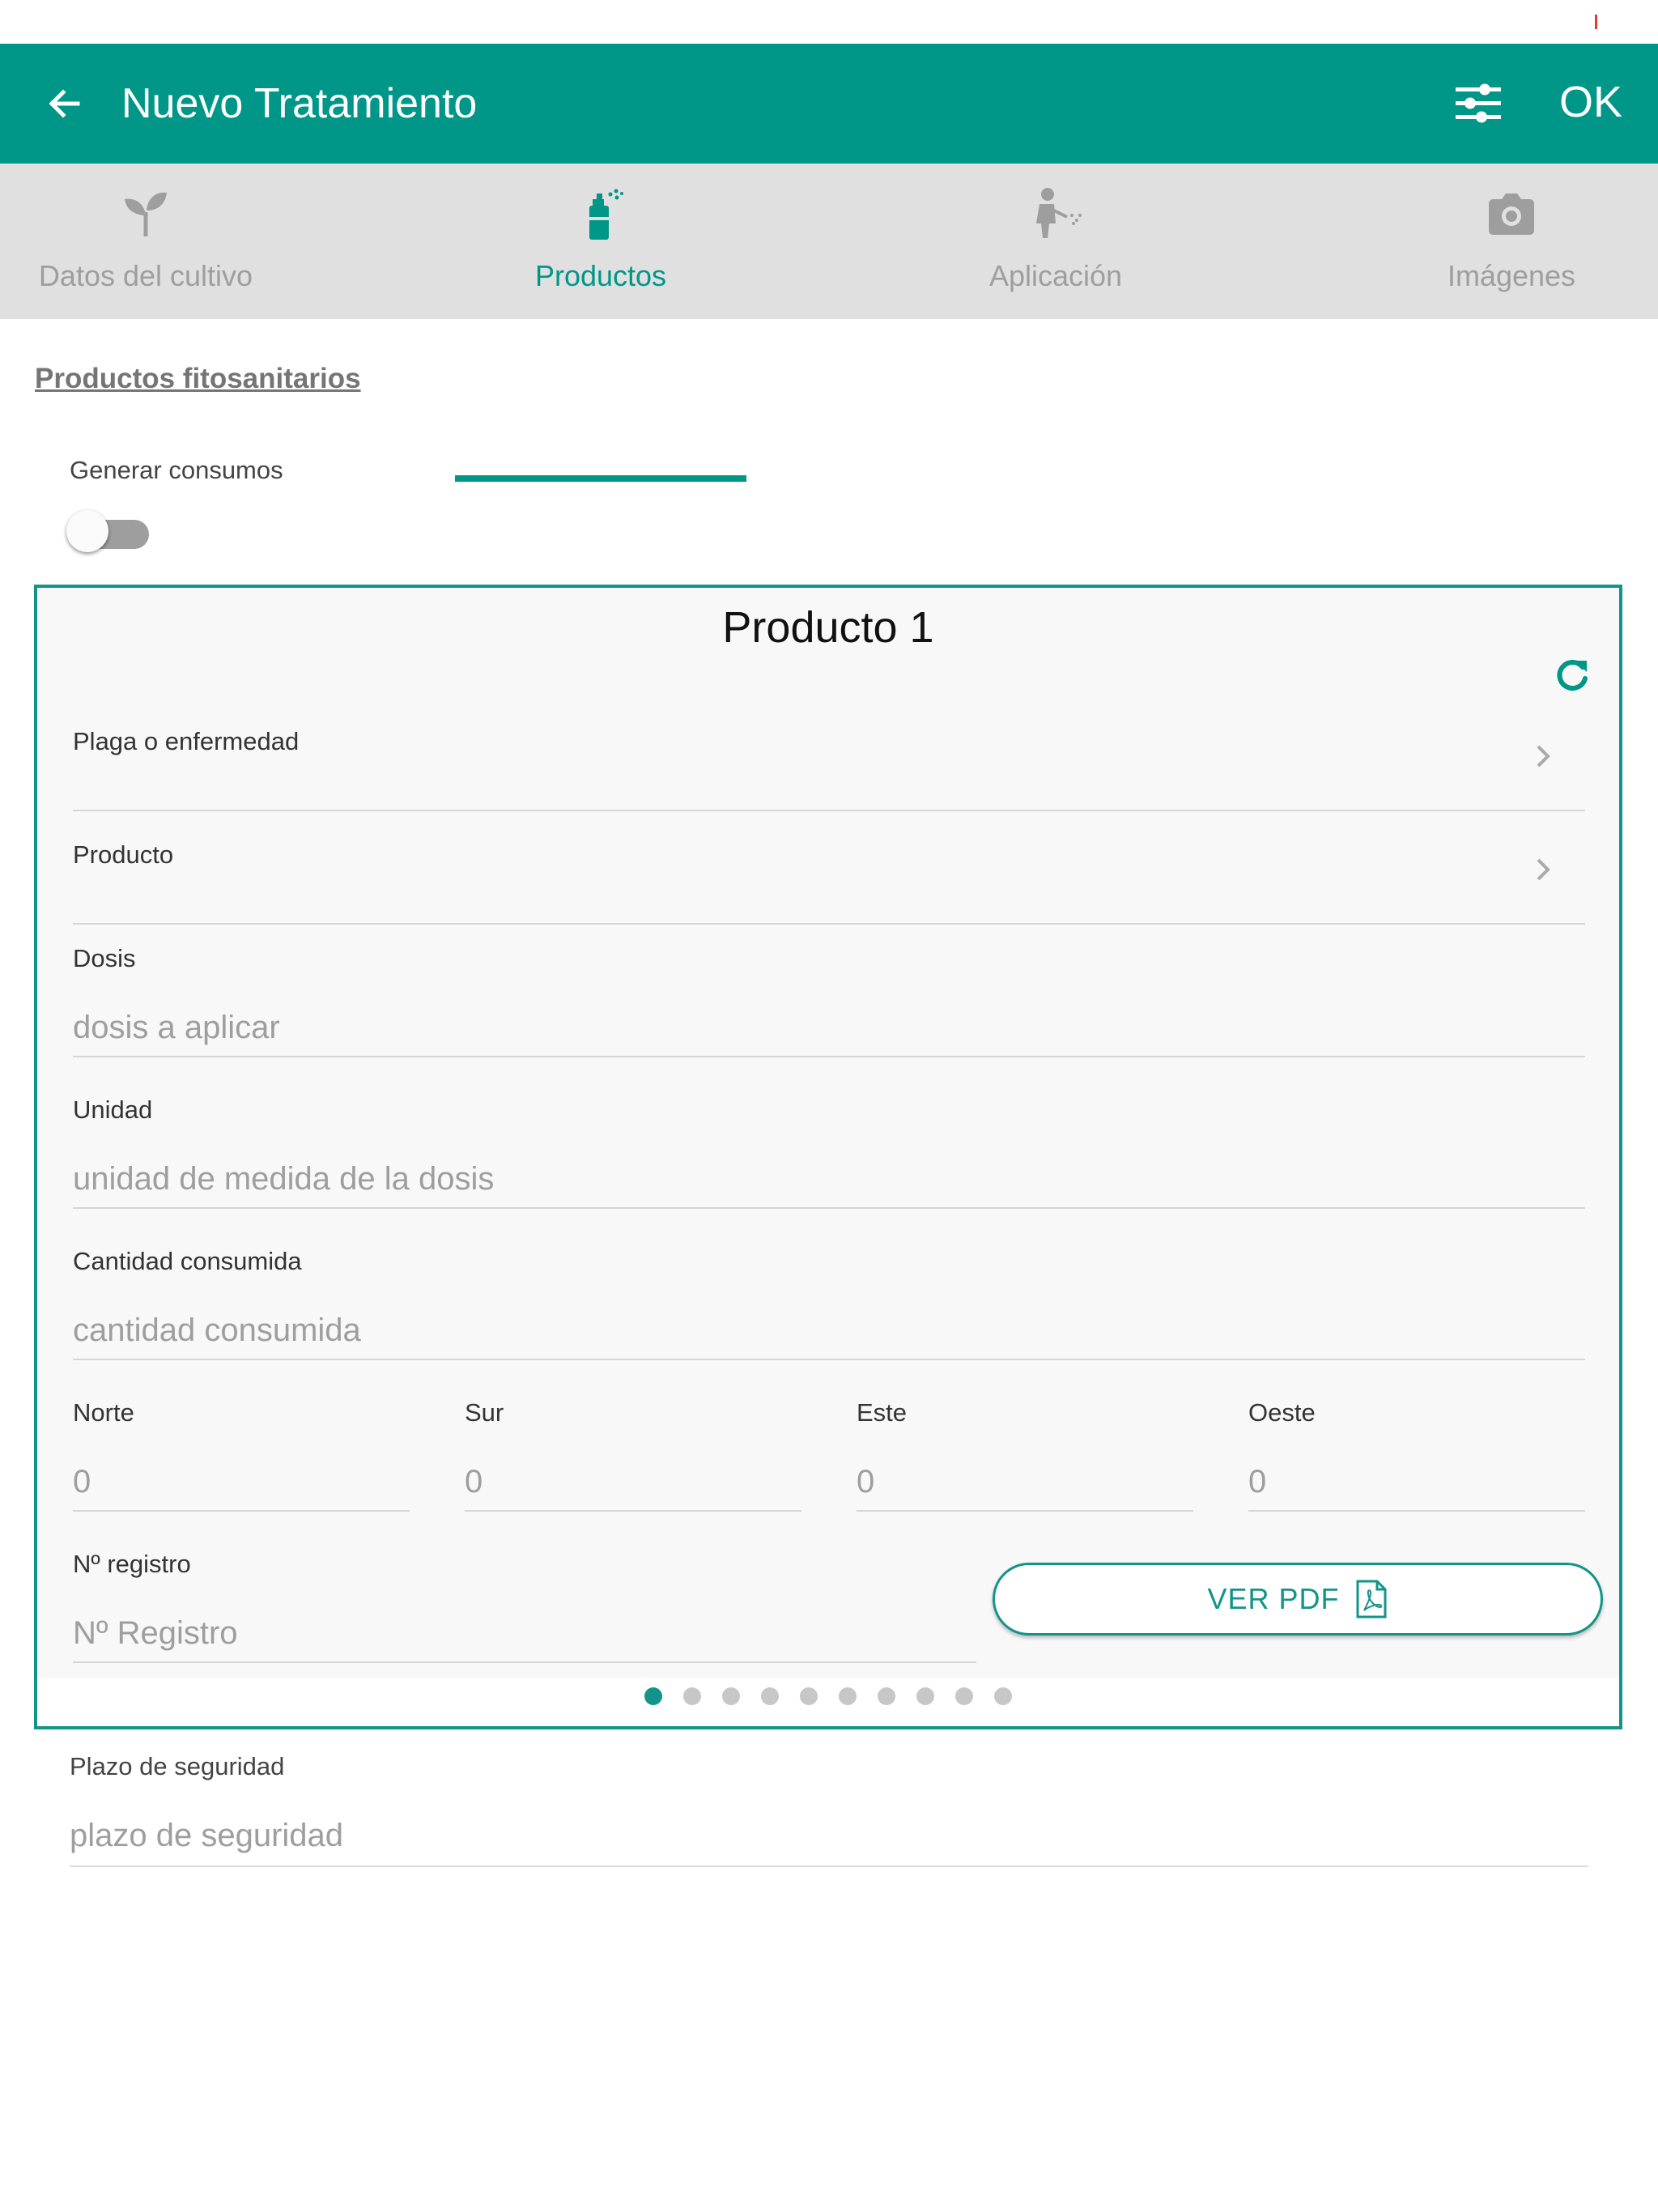 The image size is (1658, 2212). I want to click on registro-field: Nº registro, so click(524, 1607).